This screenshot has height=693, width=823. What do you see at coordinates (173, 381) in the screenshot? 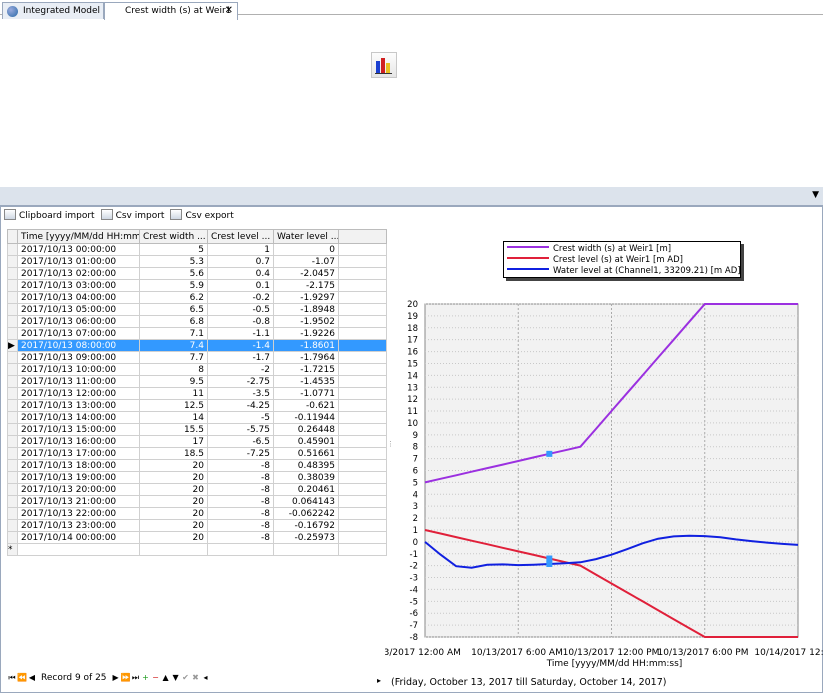
I see `cell-crest-width: 9.5` at bounding box center [173, 381].